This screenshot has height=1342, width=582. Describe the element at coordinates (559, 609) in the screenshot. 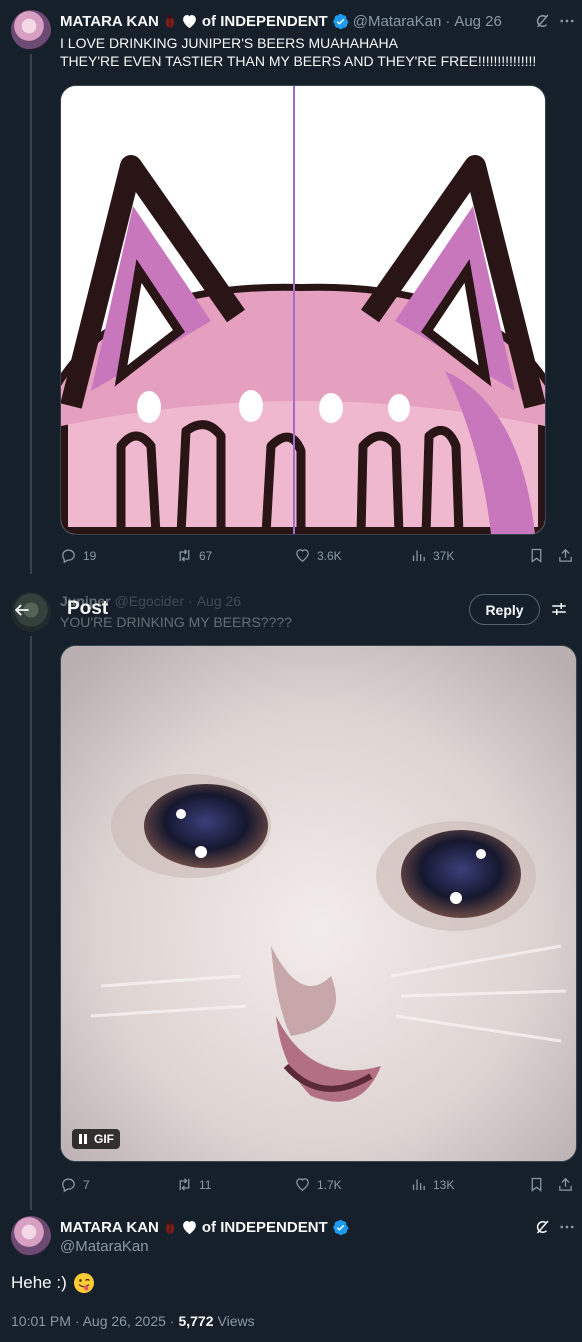

I see `sliders-icon` at that location.